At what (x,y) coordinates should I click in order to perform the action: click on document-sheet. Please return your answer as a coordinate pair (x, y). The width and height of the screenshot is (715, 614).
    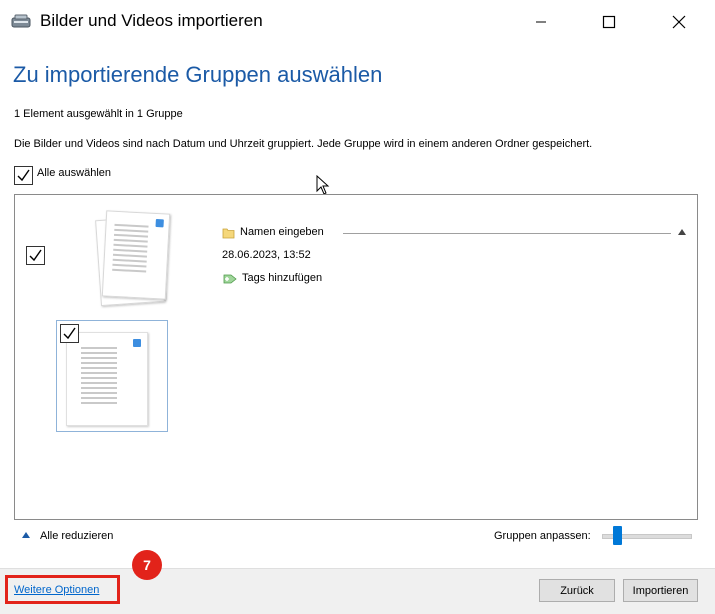
    Looking at the image, I should click on (136, 255).